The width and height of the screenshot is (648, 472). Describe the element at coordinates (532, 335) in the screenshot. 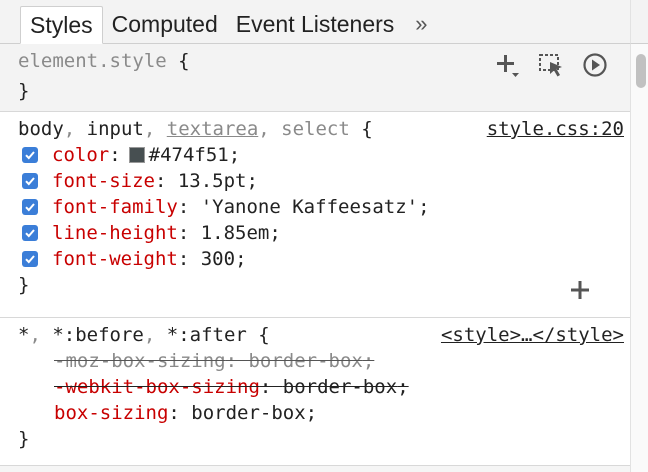

I see `source-link-inline-style: <style>…</style>` at that location.